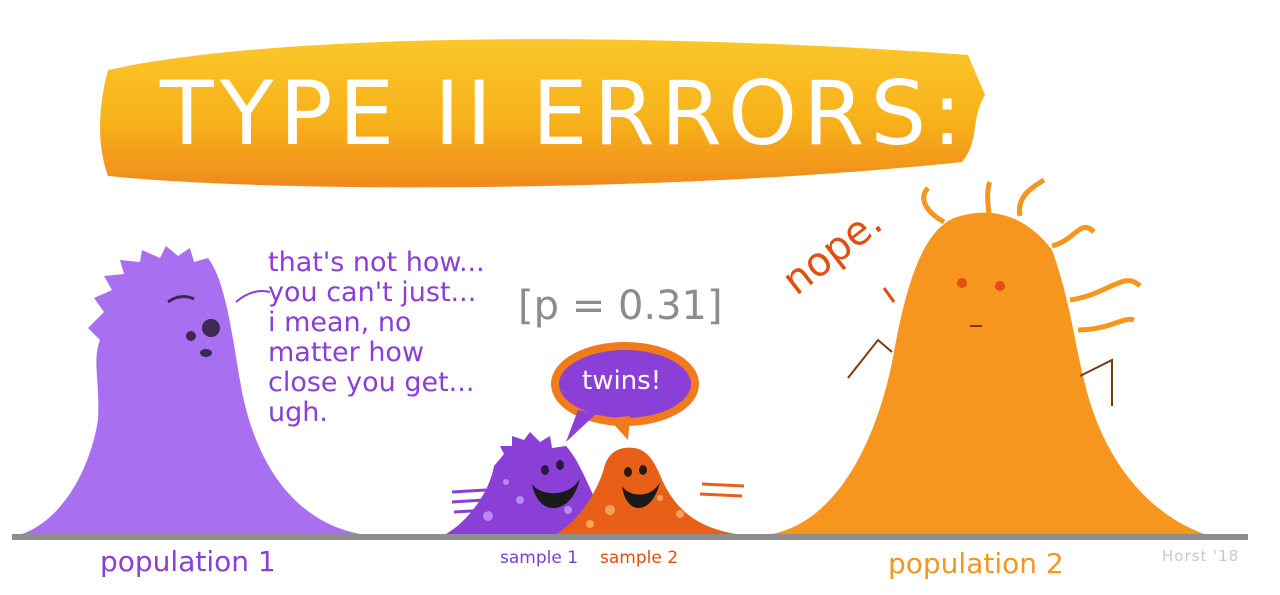  What do you see at coordinates (976, 563) in the screenshot?
I see `population-2-label: population 2` at bounding box center [976, 563].